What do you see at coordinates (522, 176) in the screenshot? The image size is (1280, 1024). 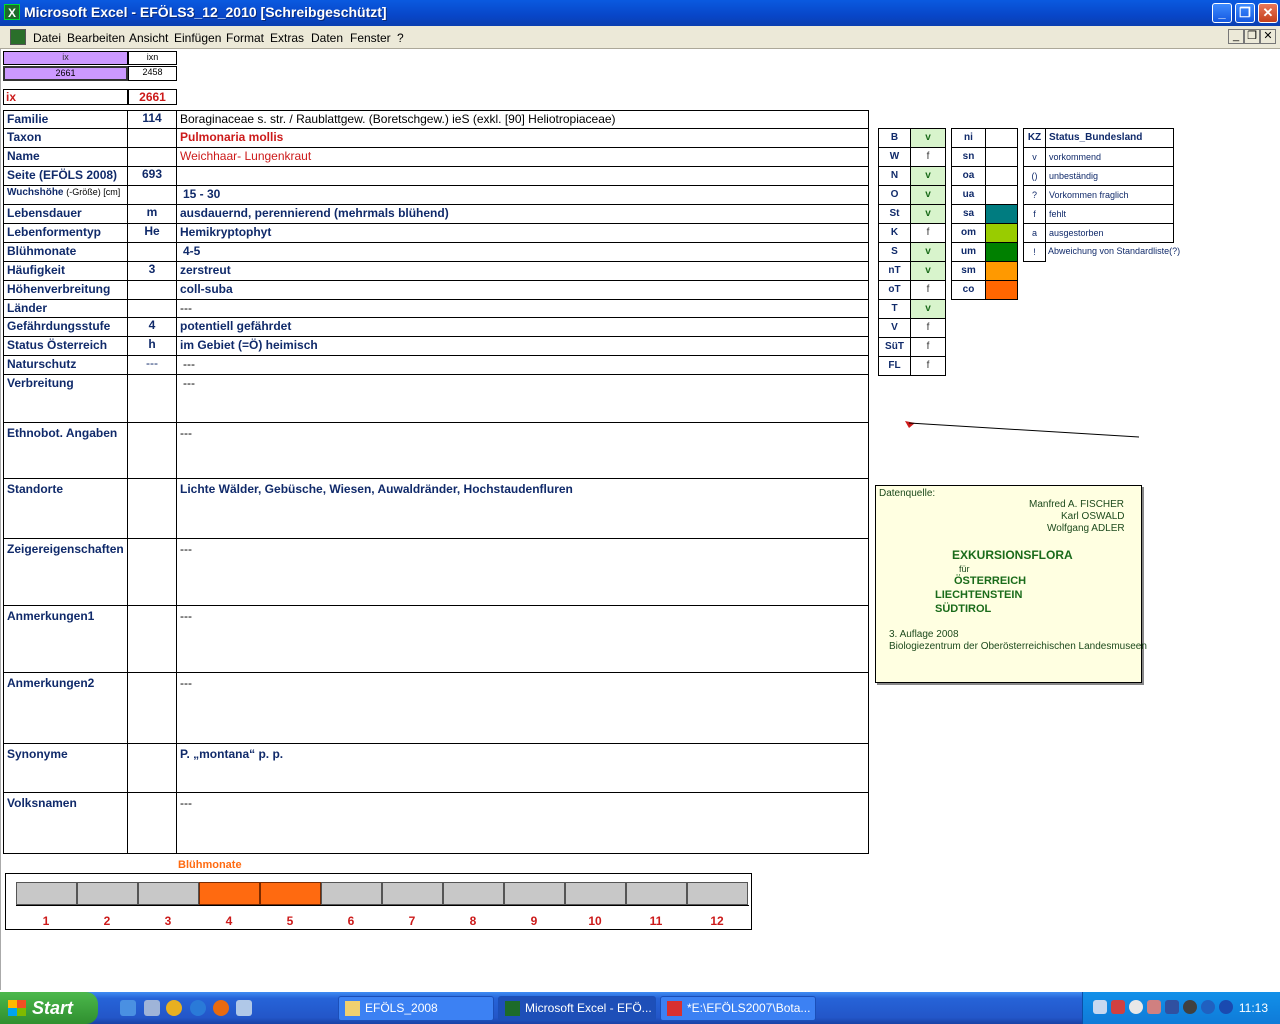 I see `value-seite` at bounding box center [522, 176].